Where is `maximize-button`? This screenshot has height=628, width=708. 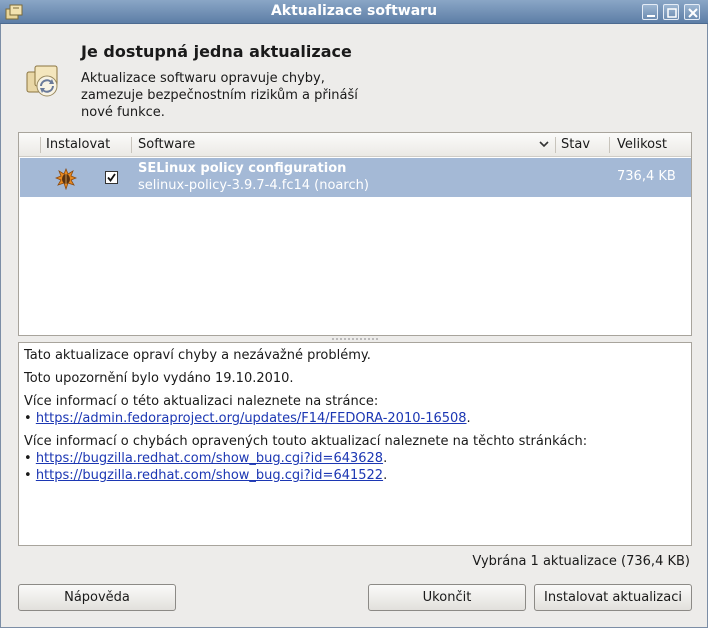
maximize-button is located at coordinates (671, 12).